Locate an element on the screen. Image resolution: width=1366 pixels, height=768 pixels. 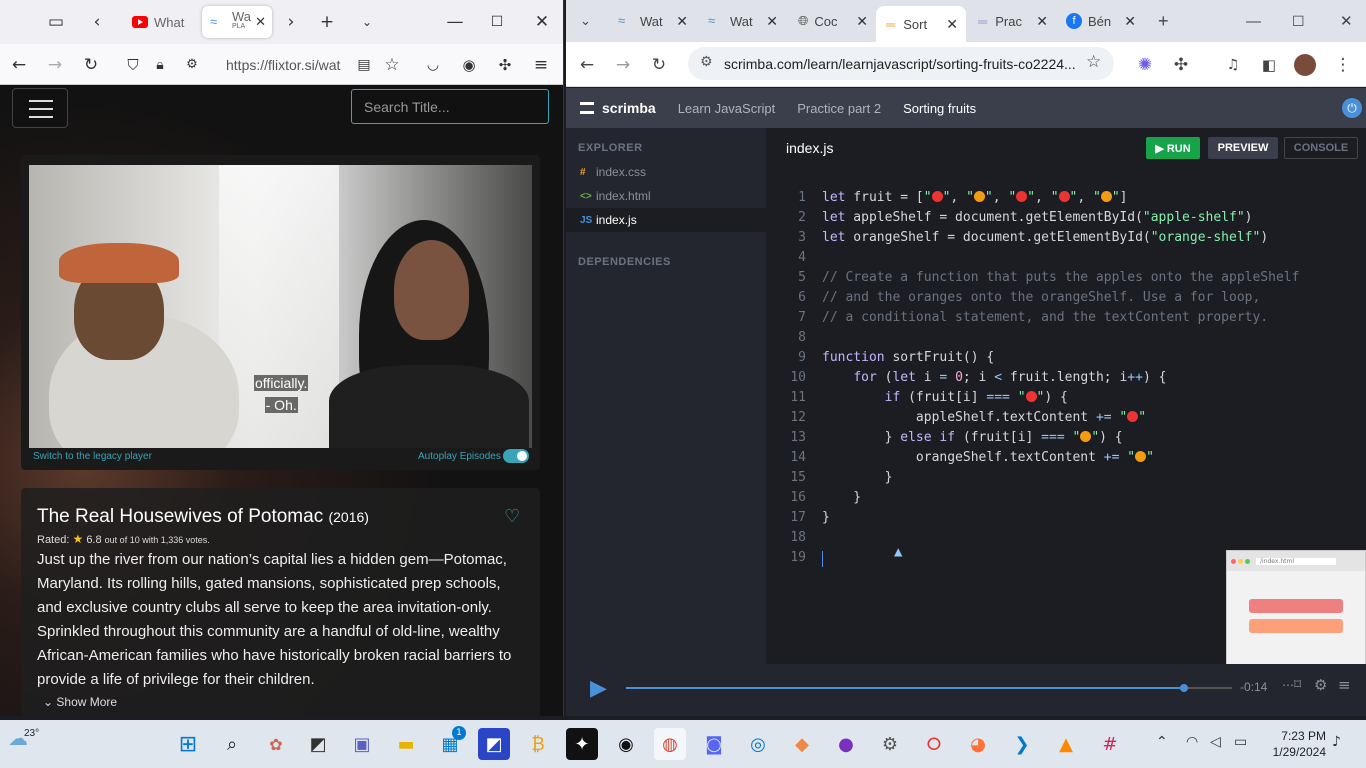
breadcrumb-course: Learn JavaScript is located at coordinates (727, 108).